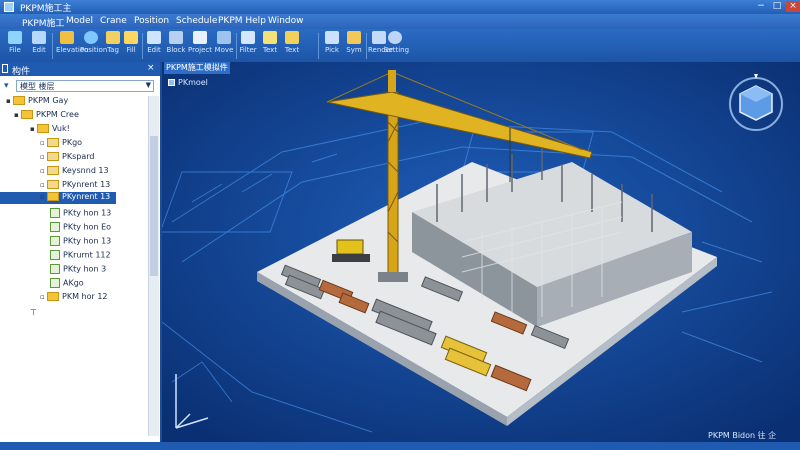 Image resolution: width=800 pixels, height=450 pixels. I want to click on toolbar-position-button: Position, so click(93, 46).